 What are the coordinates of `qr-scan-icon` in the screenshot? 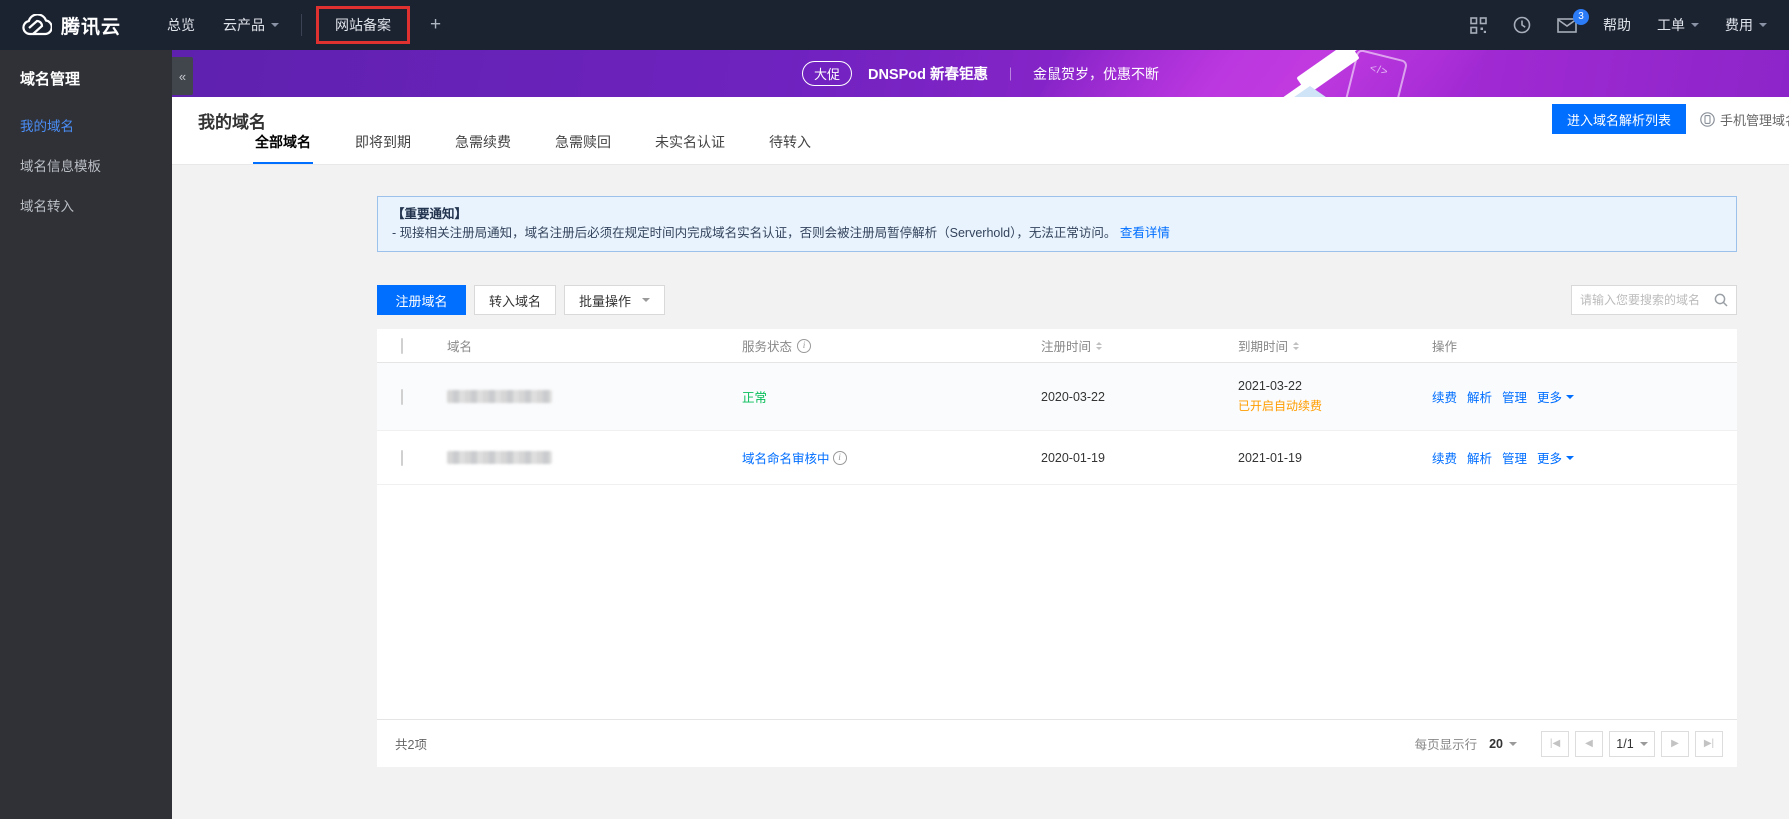 It's located at (1478, 25).